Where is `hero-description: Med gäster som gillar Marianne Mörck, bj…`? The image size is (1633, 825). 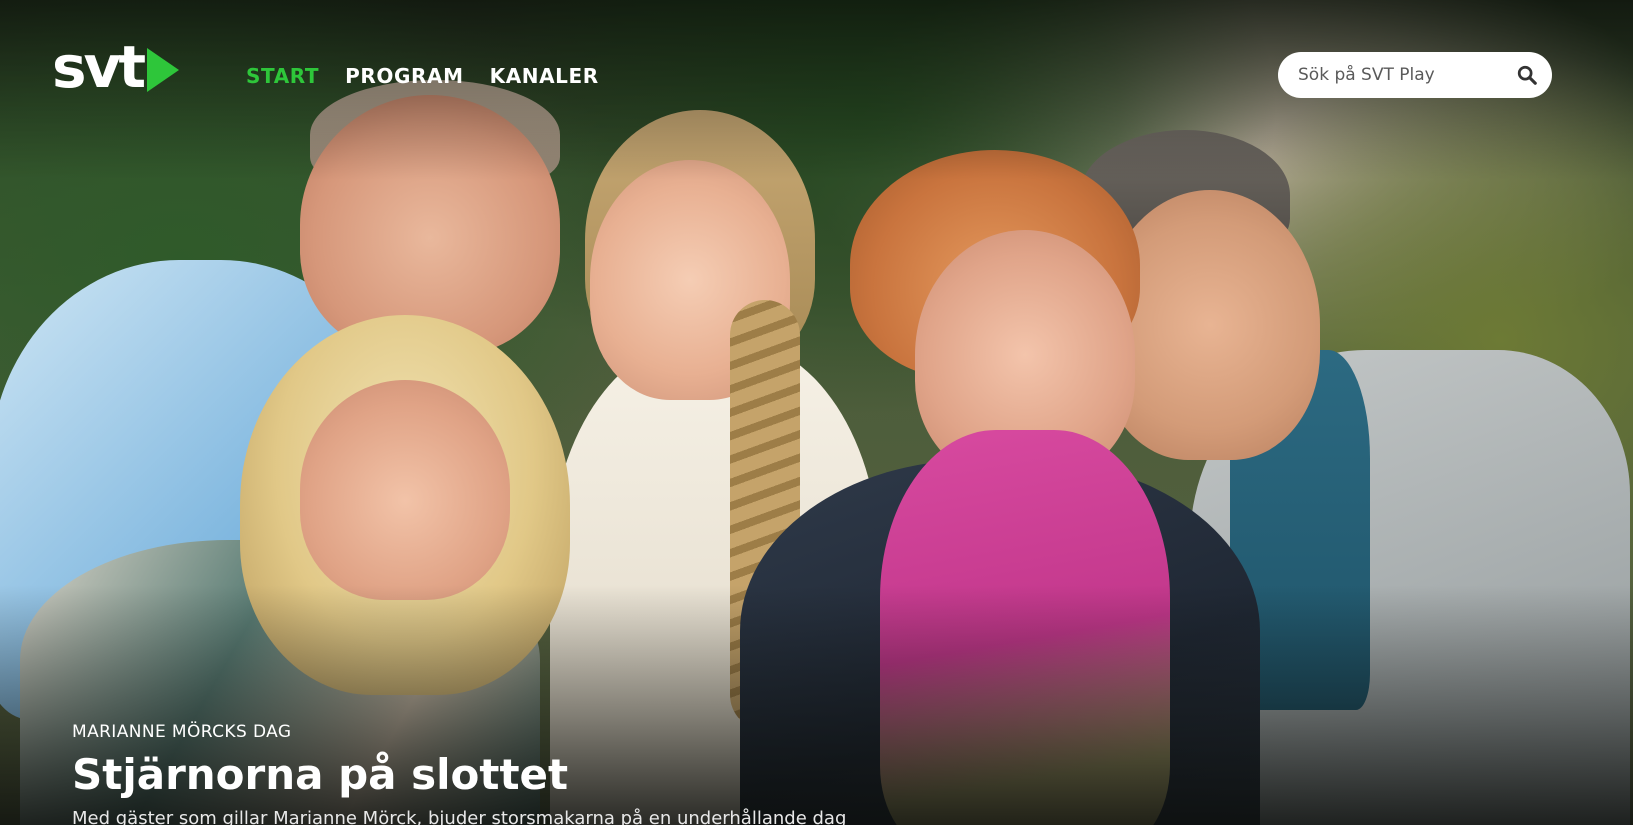
hero-description: Med gäster som gillar Marianne Mörck, bj… is located at coordinates (459, 816).